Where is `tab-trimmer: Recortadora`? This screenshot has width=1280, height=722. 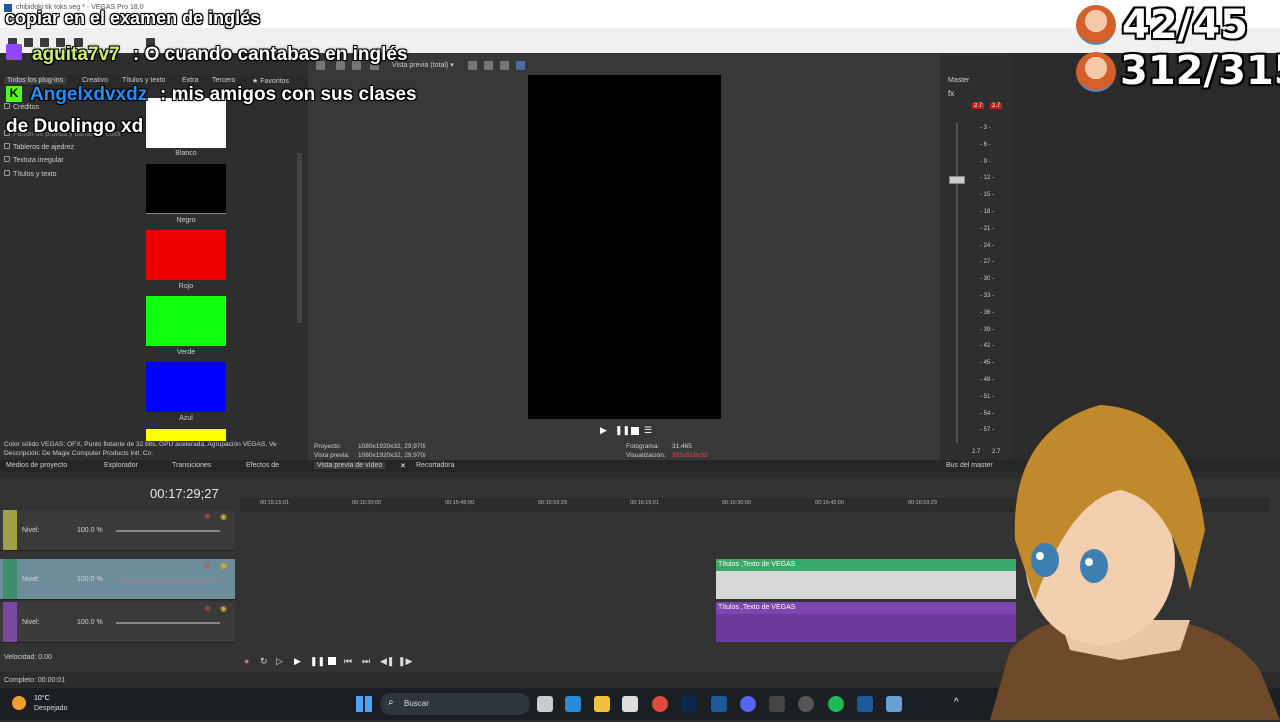
tab-trimmer: Recortadora is located at coordinates (435, 465).